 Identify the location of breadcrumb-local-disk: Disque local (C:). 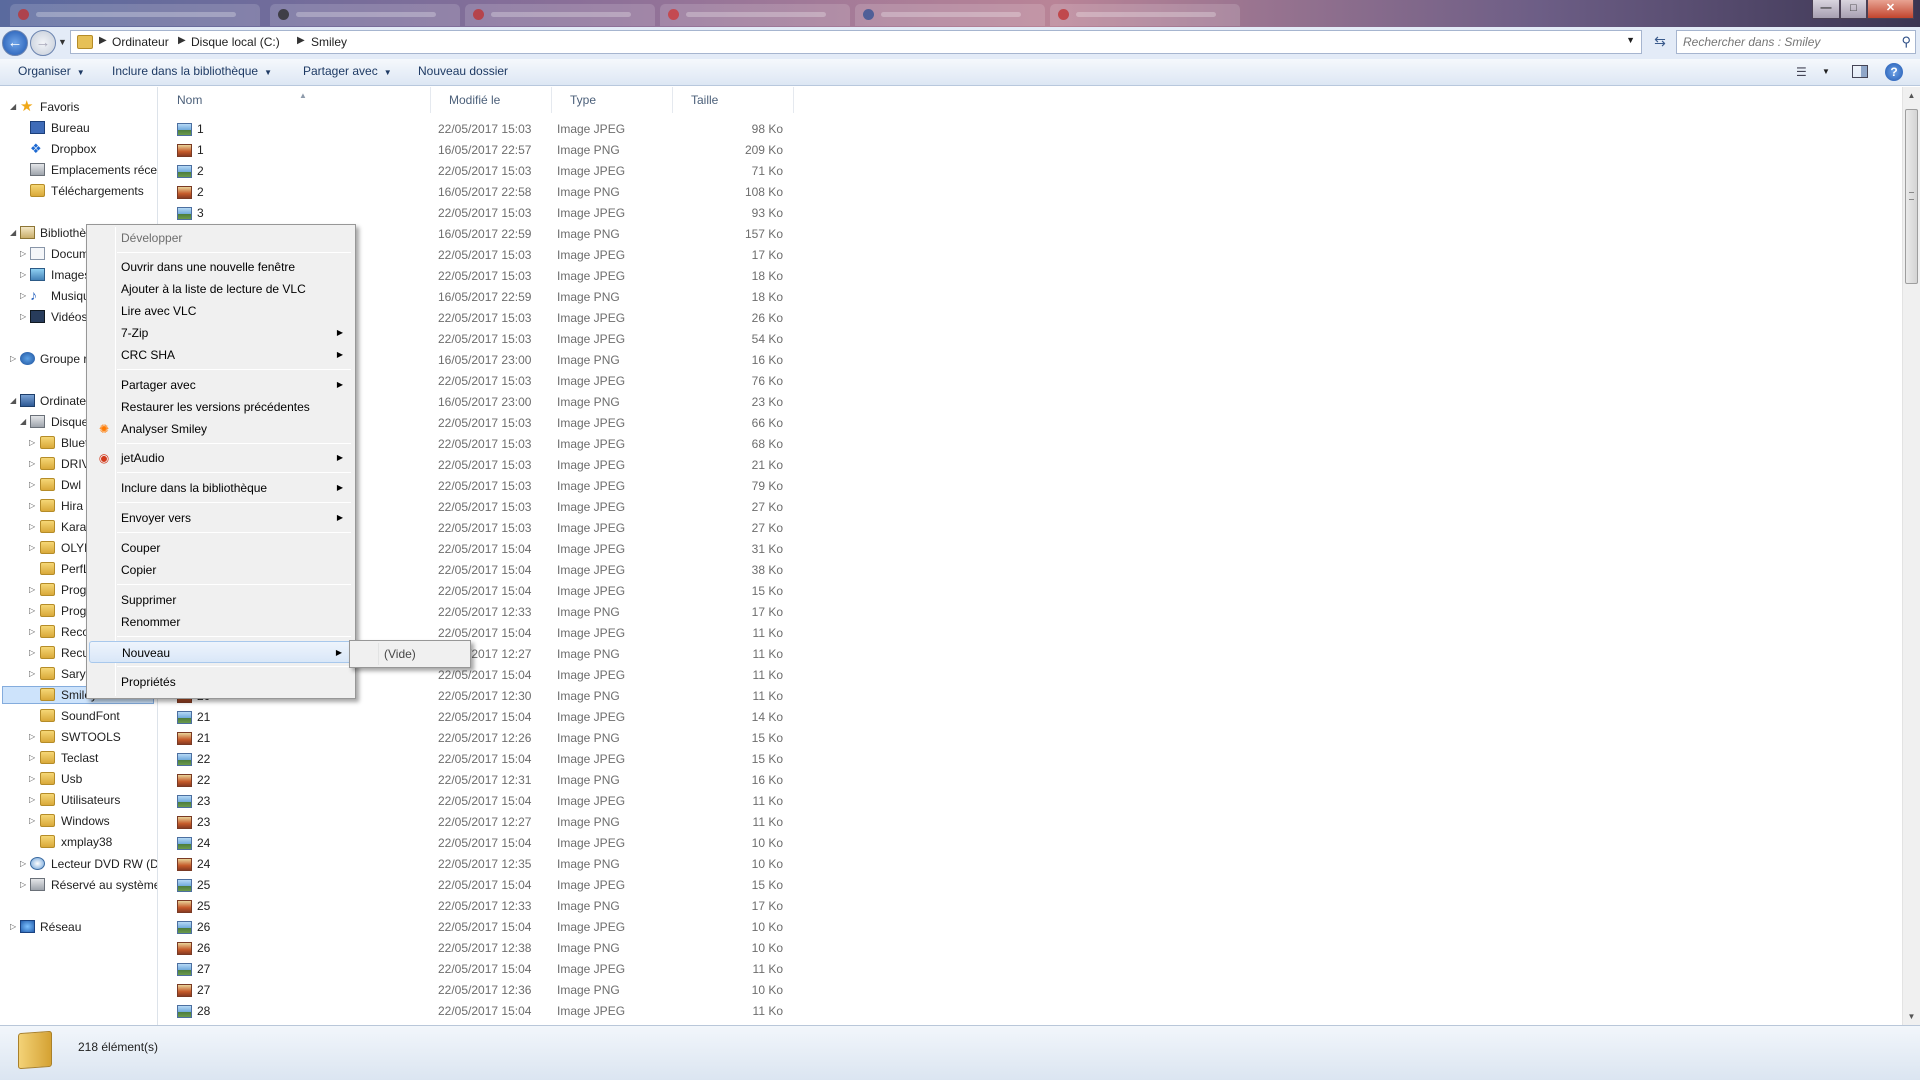
(235, 42).